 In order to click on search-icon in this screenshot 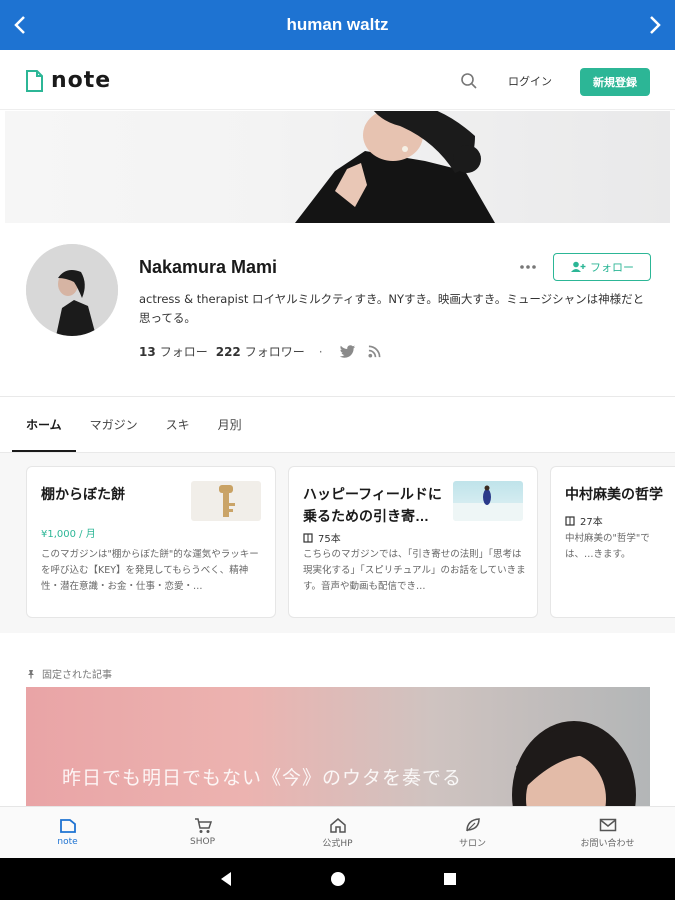, I will do `click(469, 81)`.